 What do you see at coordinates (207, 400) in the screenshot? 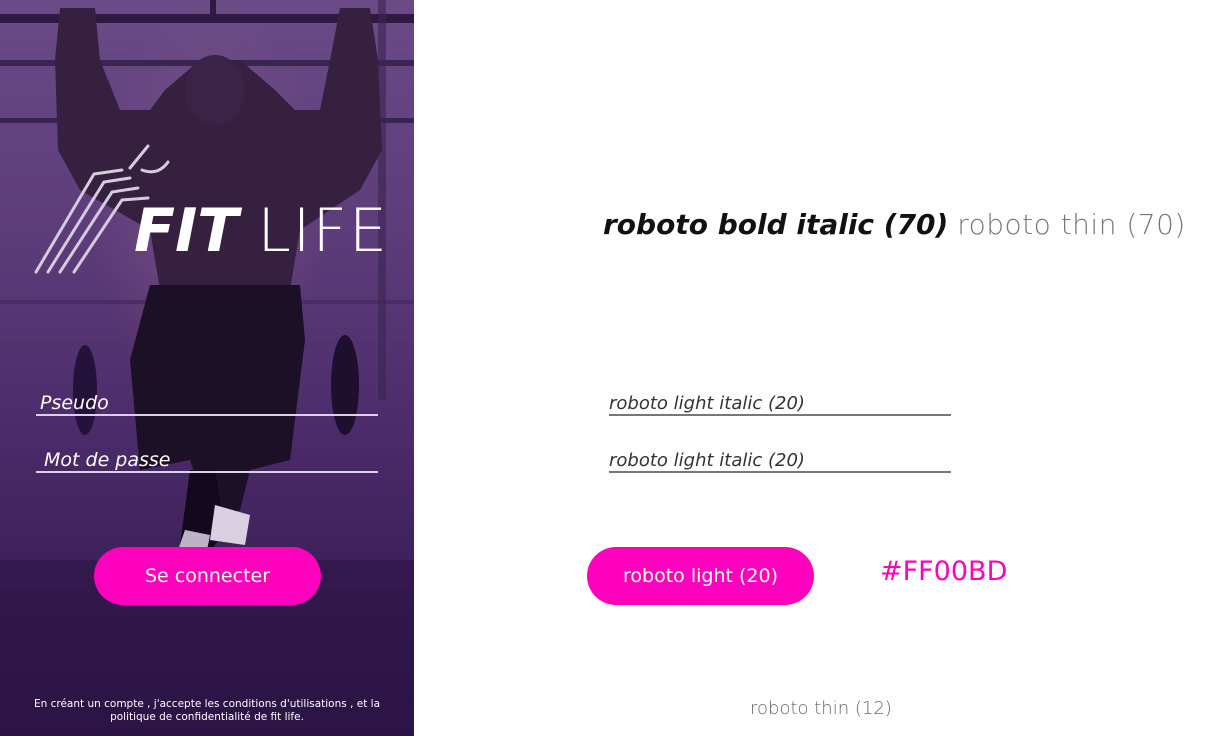
I see `username-field: Pseudo` at bounding box center [207, 400].